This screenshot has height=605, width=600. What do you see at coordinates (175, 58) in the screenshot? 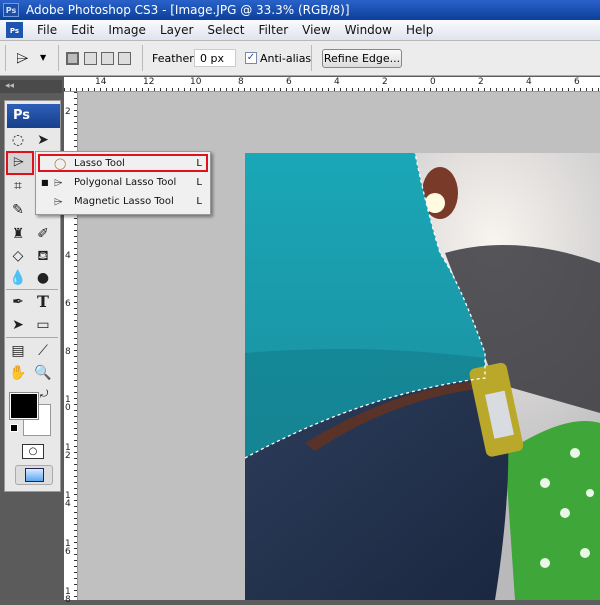
I see `feather-label: Feather:` at bounding box center [175, 58].